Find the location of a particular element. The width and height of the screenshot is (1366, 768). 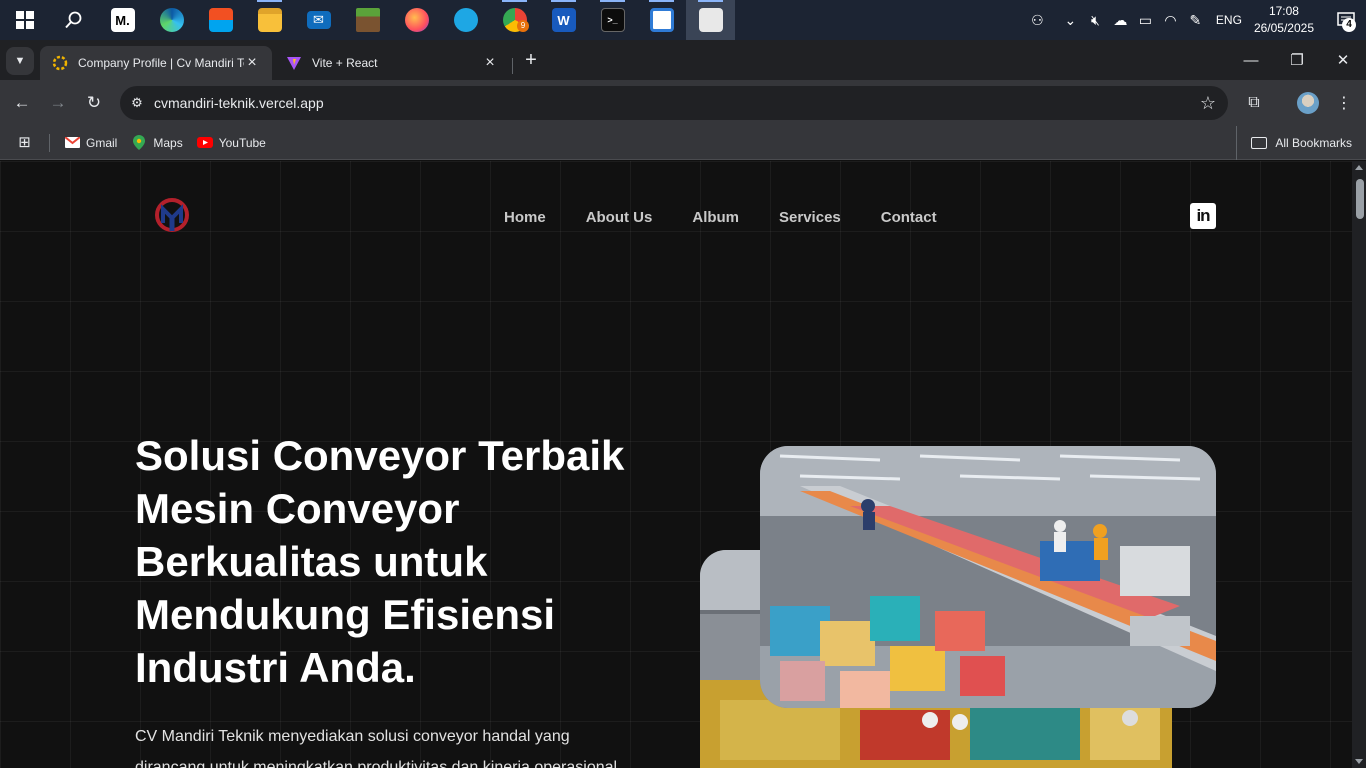

cloud-icon: ☁ is located at coordinates (1120, 20).